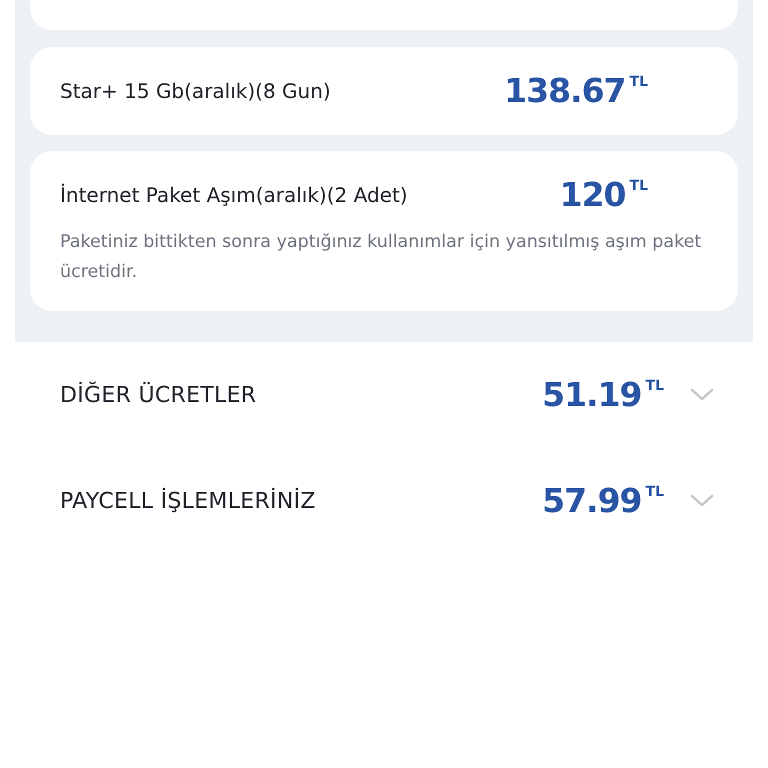 The height and width of the screenshot is (768, 768). I want to click on section-title: DİĞER ÜCRETLER, so click(158, 395).